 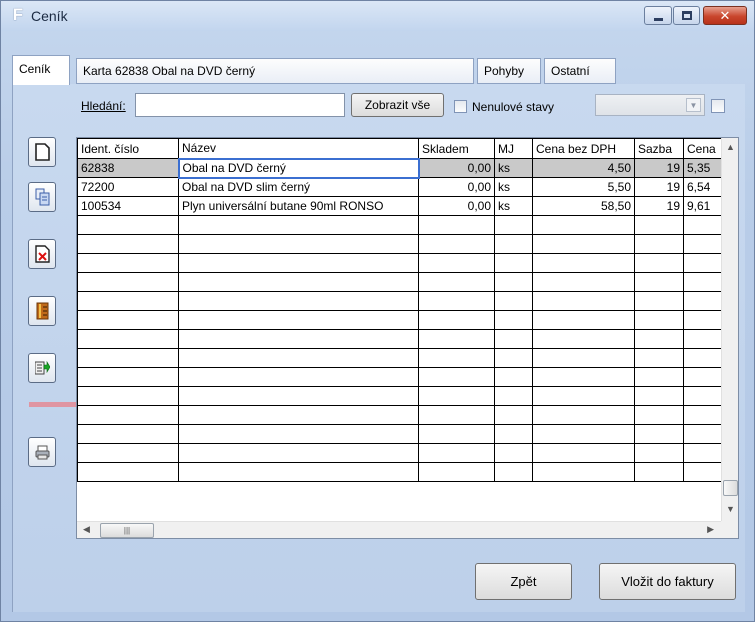 What do you see at coordinates (42, 311) in the screenshot?
I see `catalog-button` at bounding box center [42, 311].